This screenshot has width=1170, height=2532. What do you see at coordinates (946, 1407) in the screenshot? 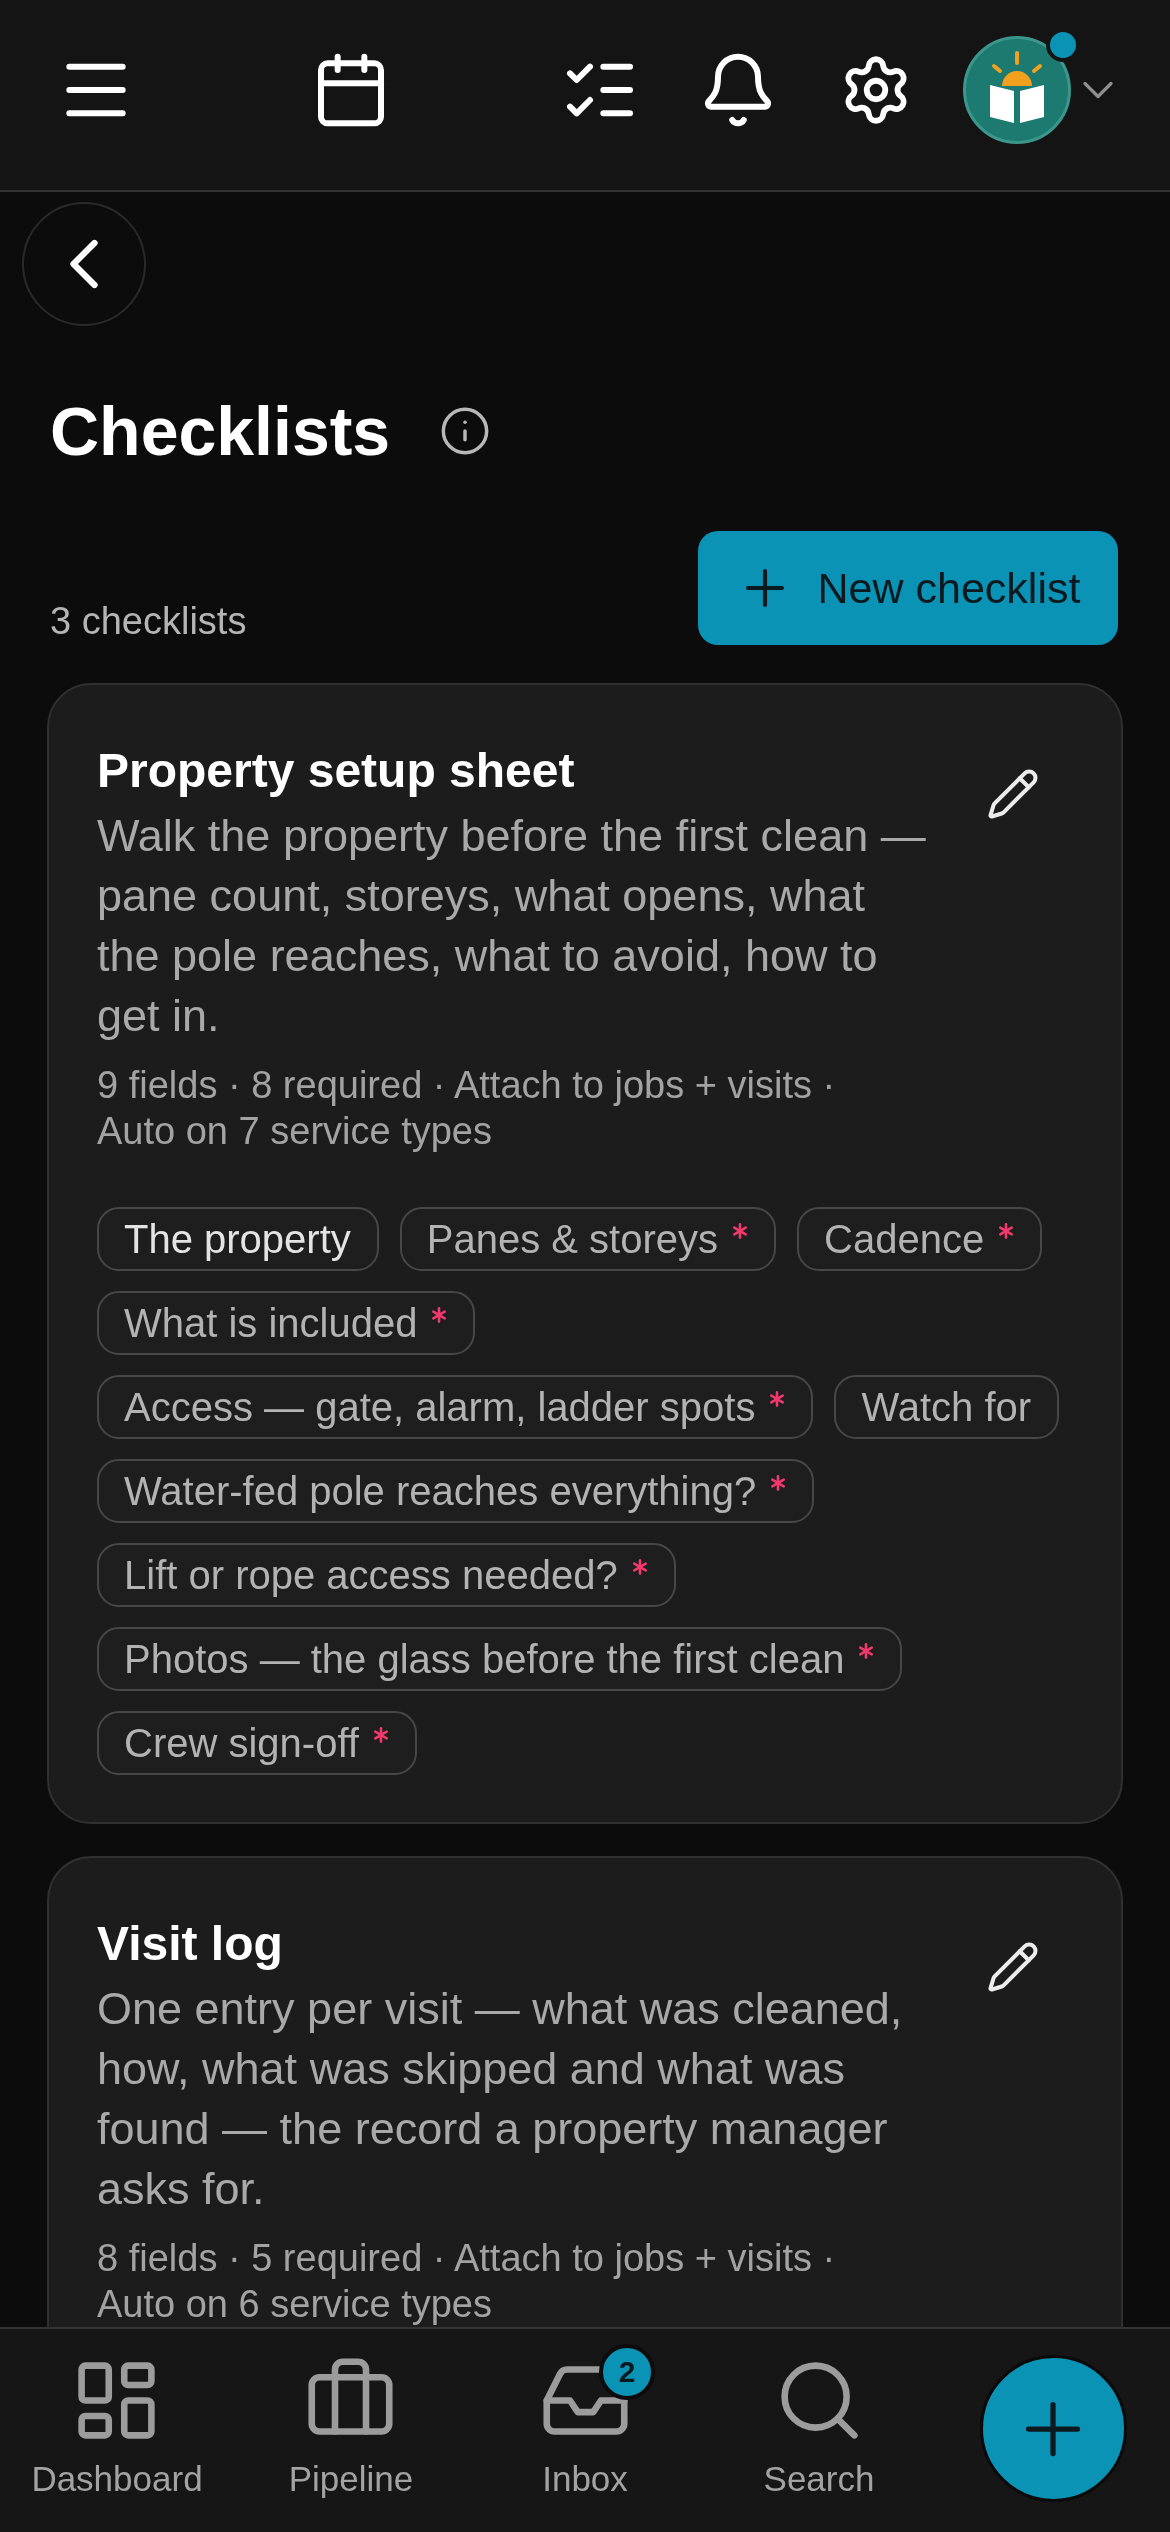
I see `field-name: Watch for` at bounding box center [946, 1407].